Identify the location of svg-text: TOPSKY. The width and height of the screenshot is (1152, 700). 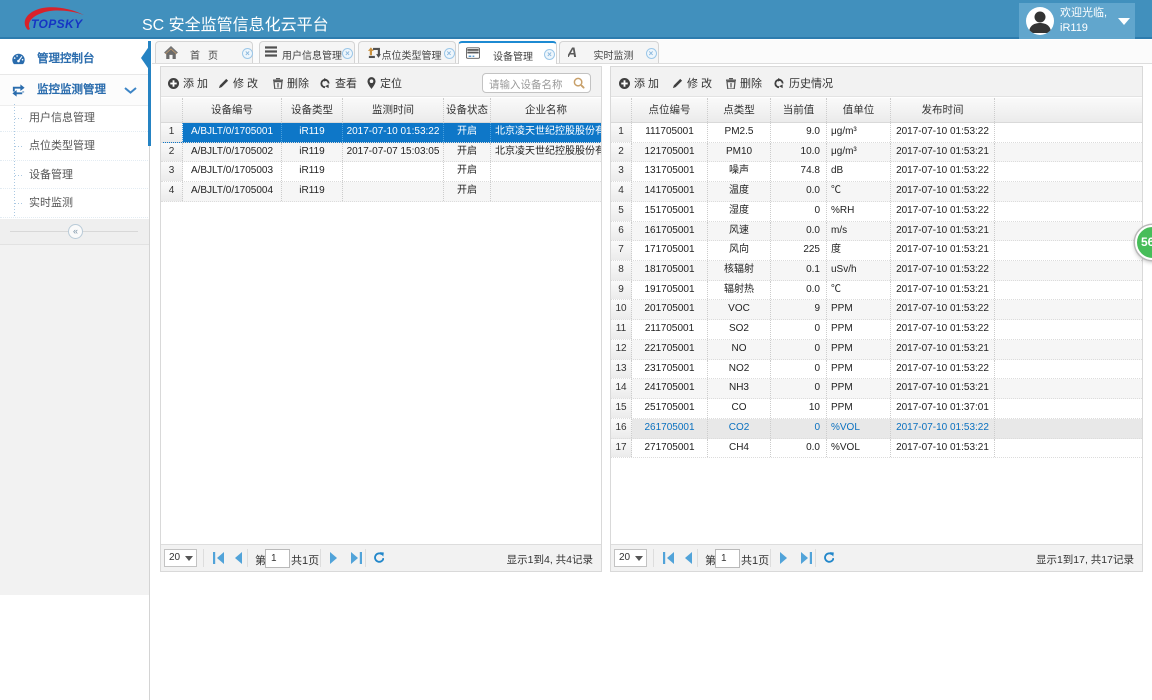
(57, 24).